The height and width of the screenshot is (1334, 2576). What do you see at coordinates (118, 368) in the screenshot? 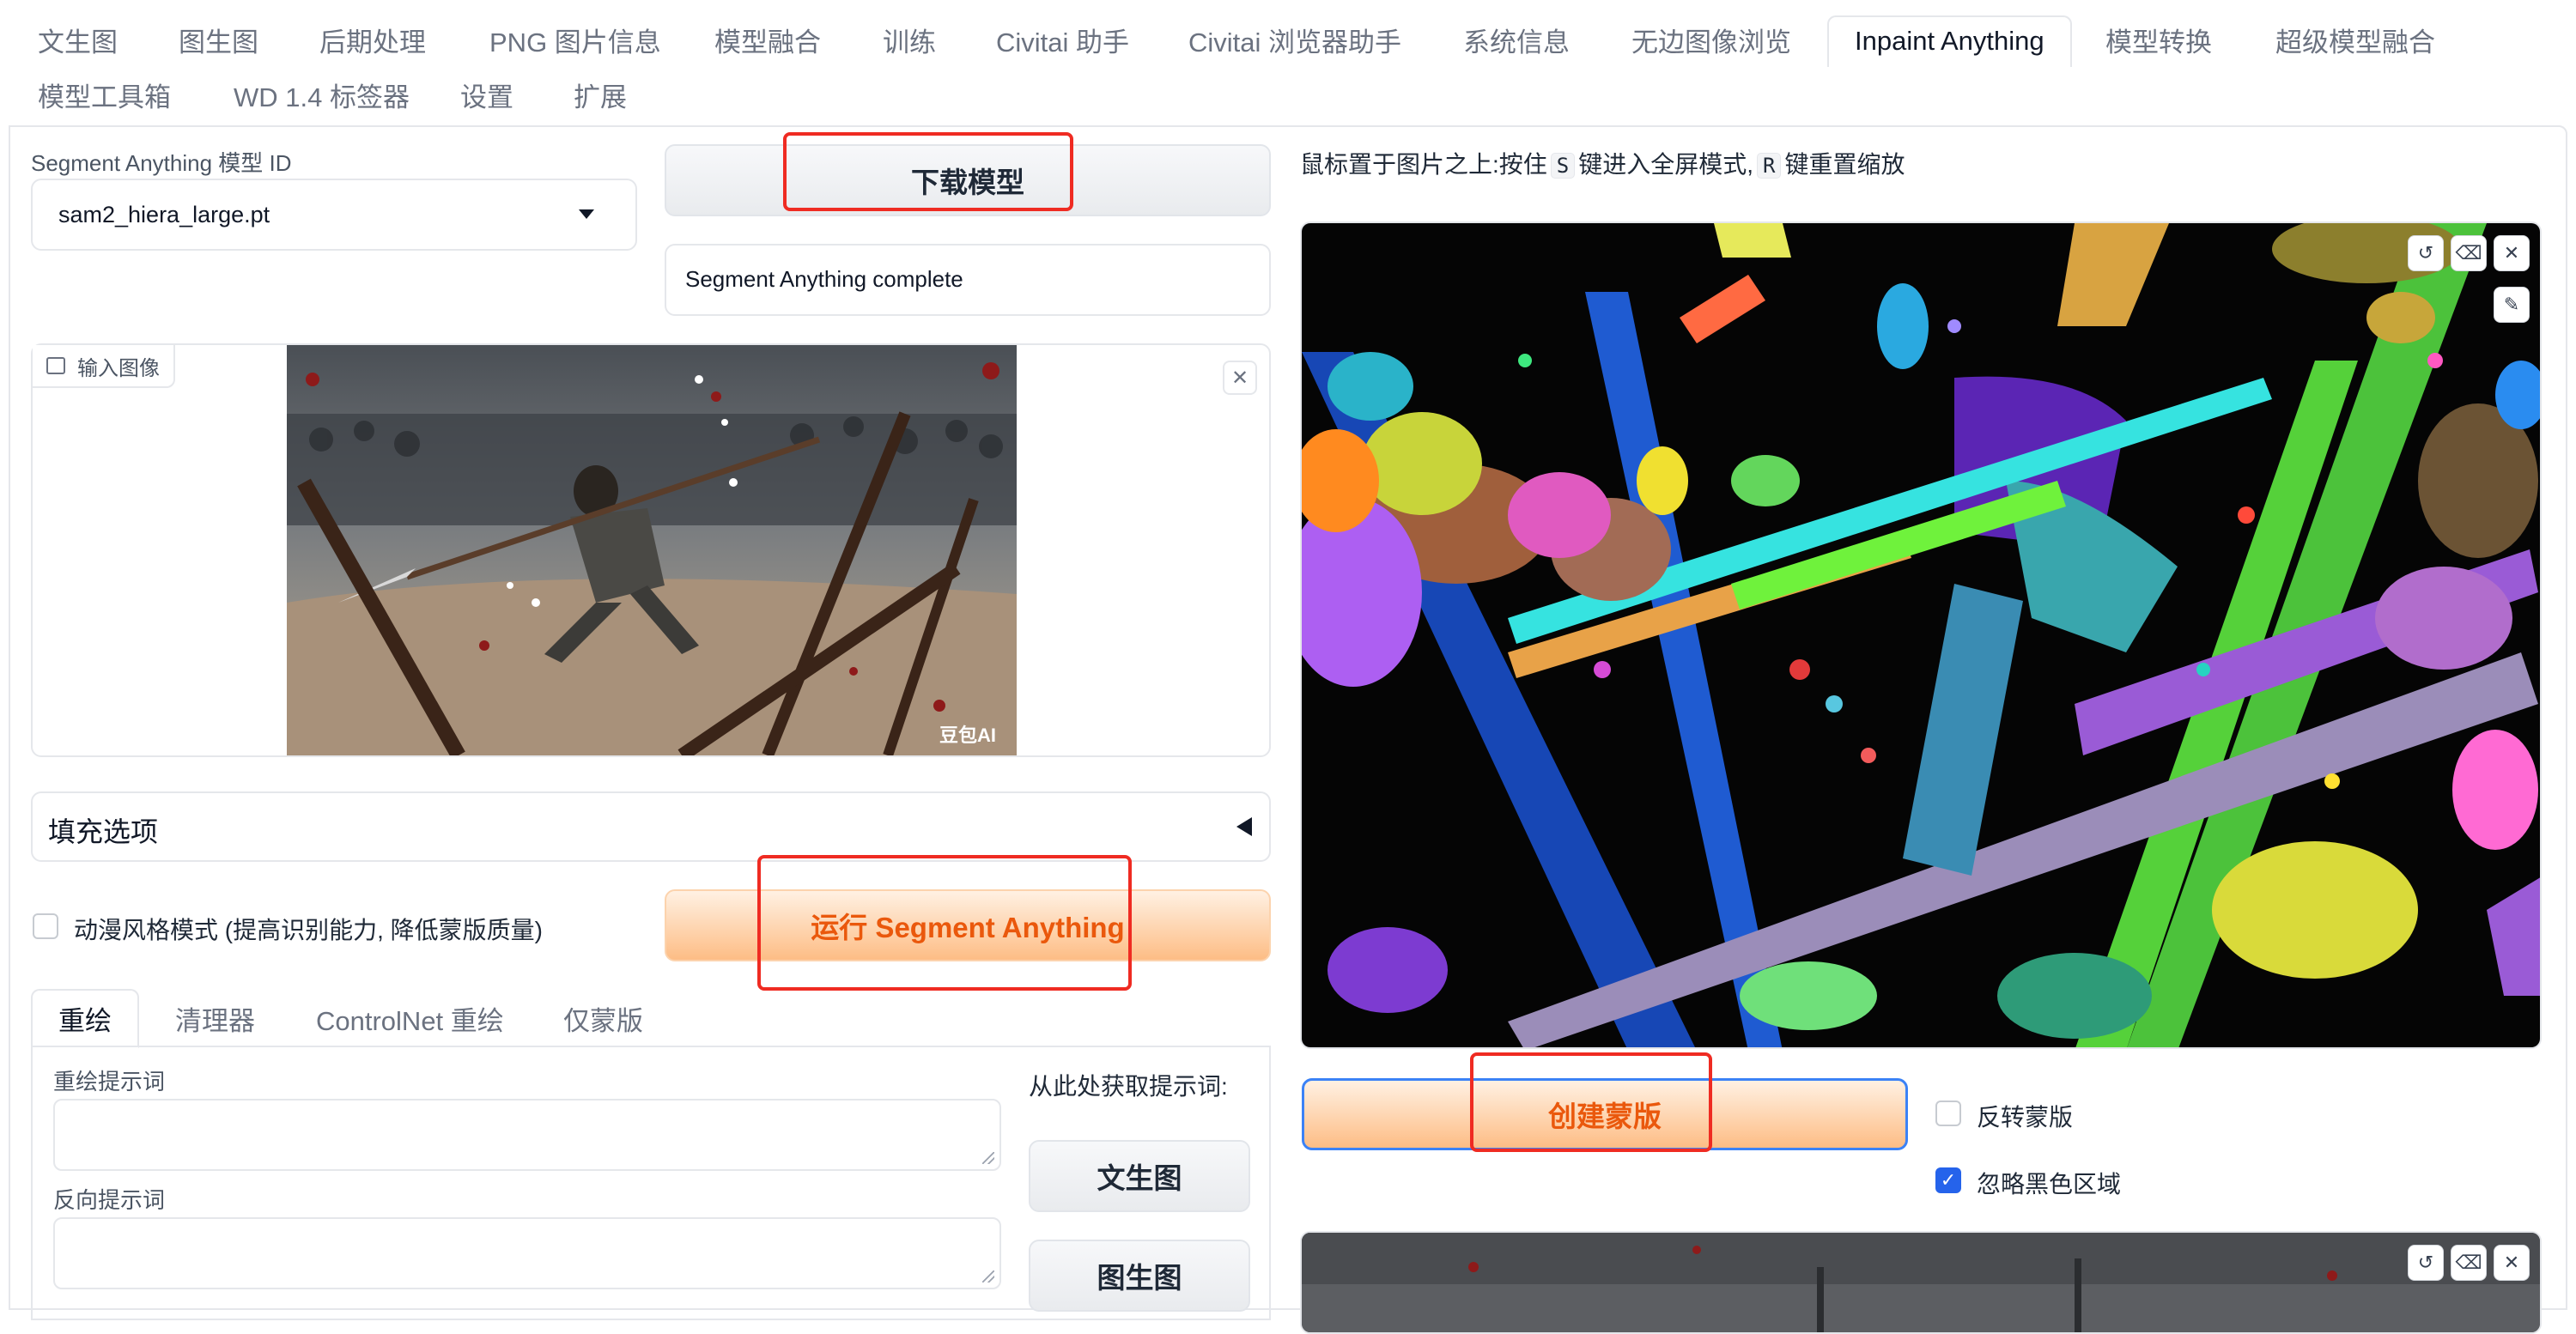
I see `input-image-label: 输入图像` at bounding box center [118, 368].